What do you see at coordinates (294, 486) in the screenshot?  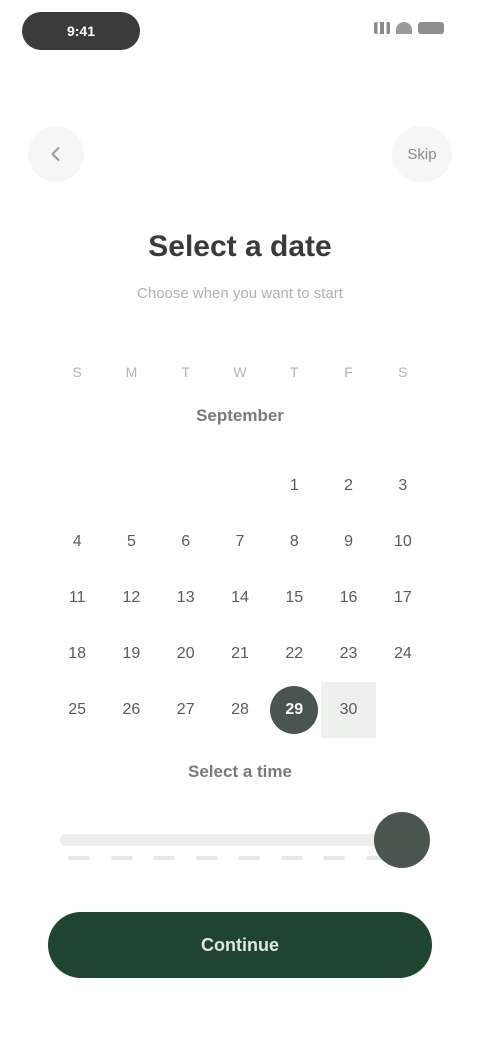 I see `day-cell: 1` at bounding box center [294, 486].